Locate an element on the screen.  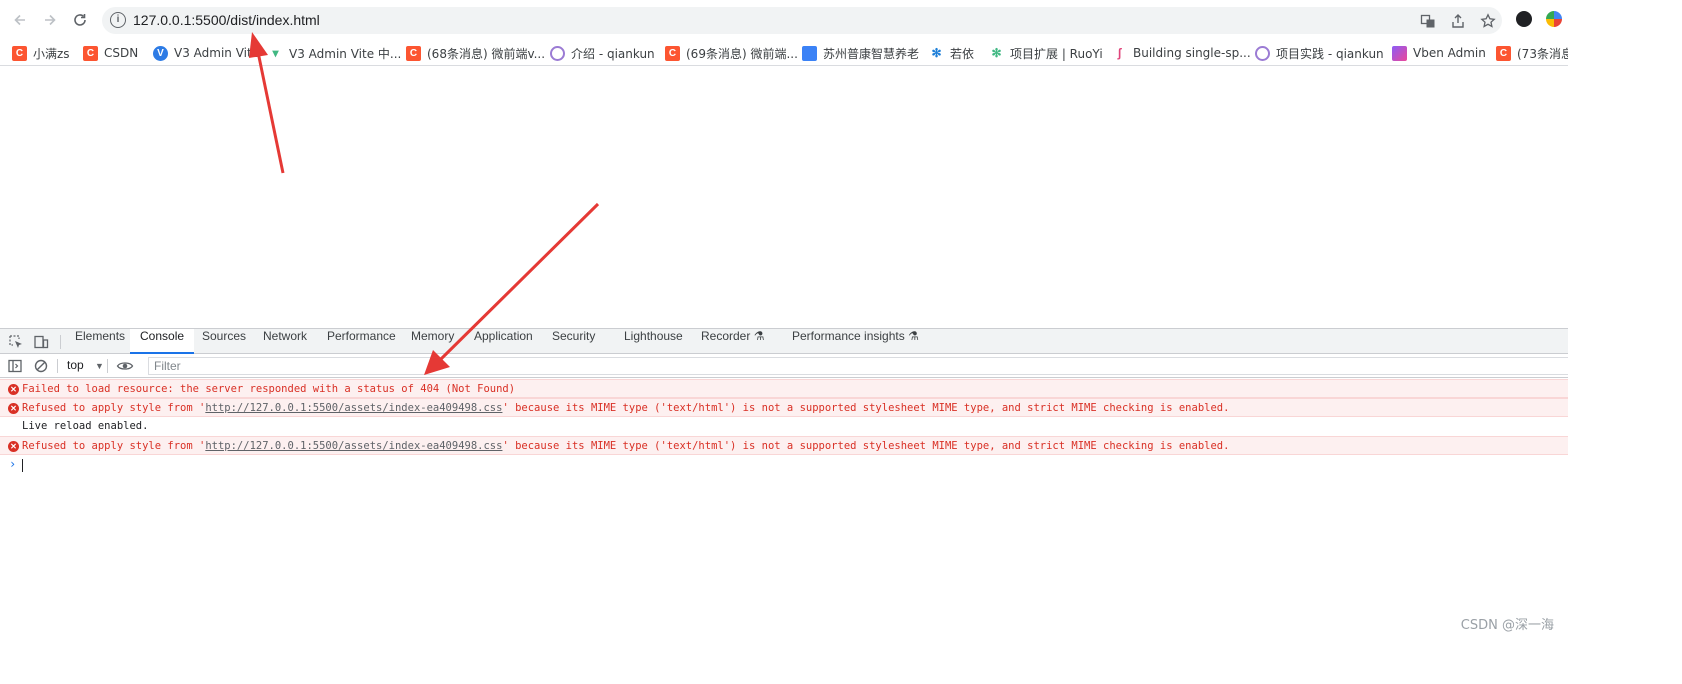
tab-application: Application is located at coordinates (503, 341).